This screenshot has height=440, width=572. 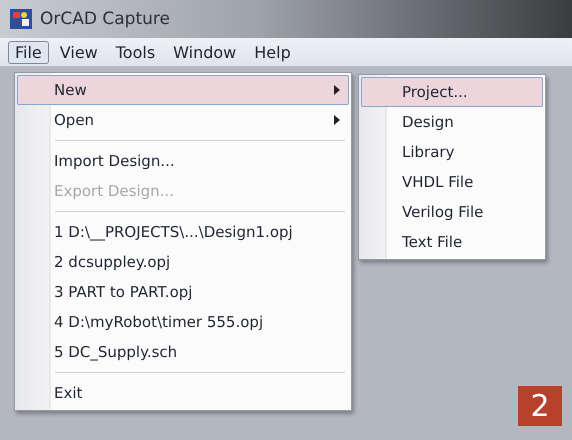 I want to click on menu-title: Tools, so click(x=135, y=52).